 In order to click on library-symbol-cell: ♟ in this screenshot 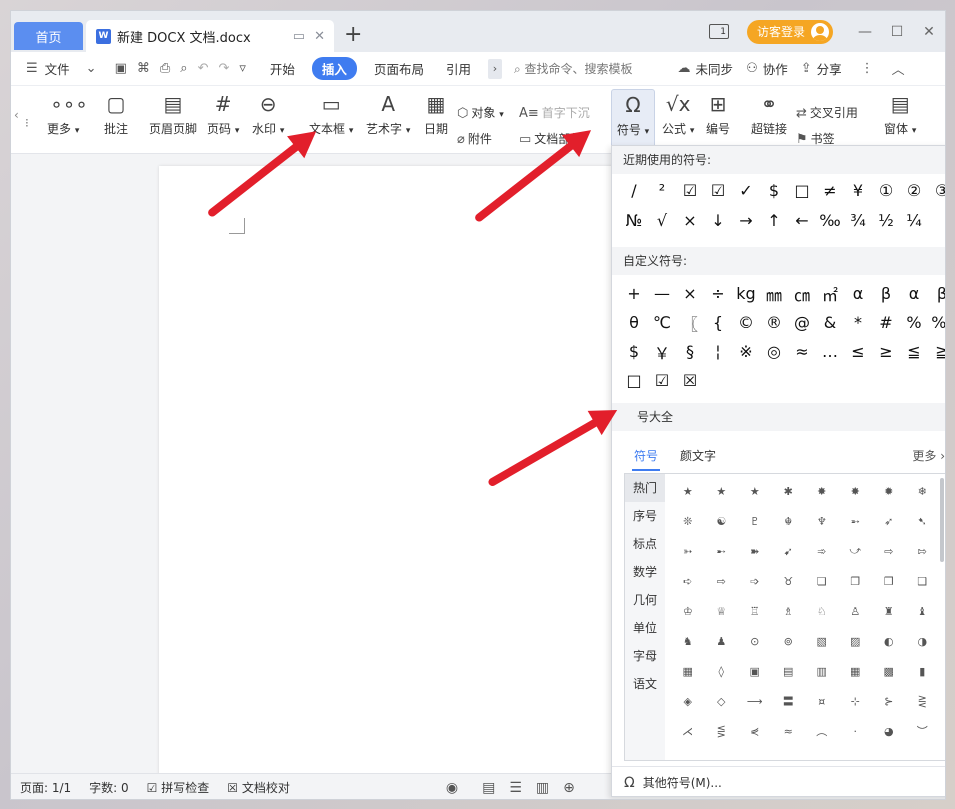, I will do `click(722, 641)`.